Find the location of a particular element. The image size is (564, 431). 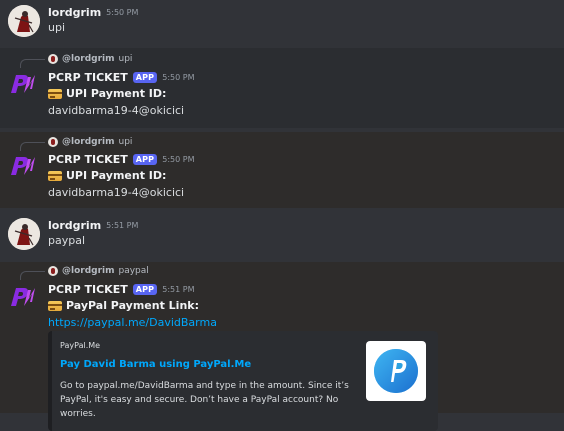

reply-text: paypal is located at coordinates (133, 271).